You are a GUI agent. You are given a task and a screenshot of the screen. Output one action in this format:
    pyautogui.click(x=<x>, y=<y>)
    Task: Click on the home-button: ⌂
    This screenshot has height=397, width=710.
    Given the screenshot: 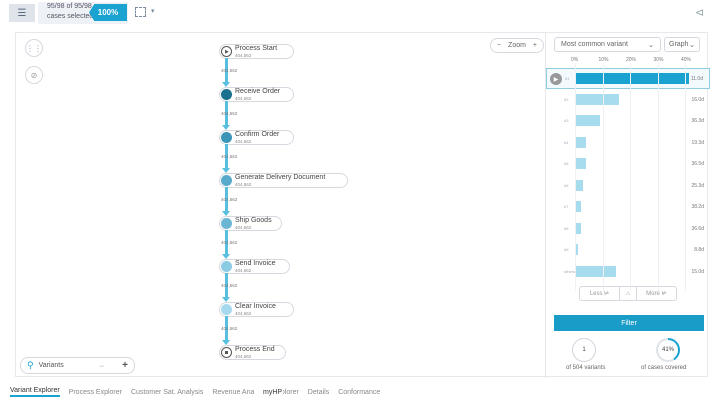 What is the action you would take?
    pyautogui.click(x=628, y=293)
    